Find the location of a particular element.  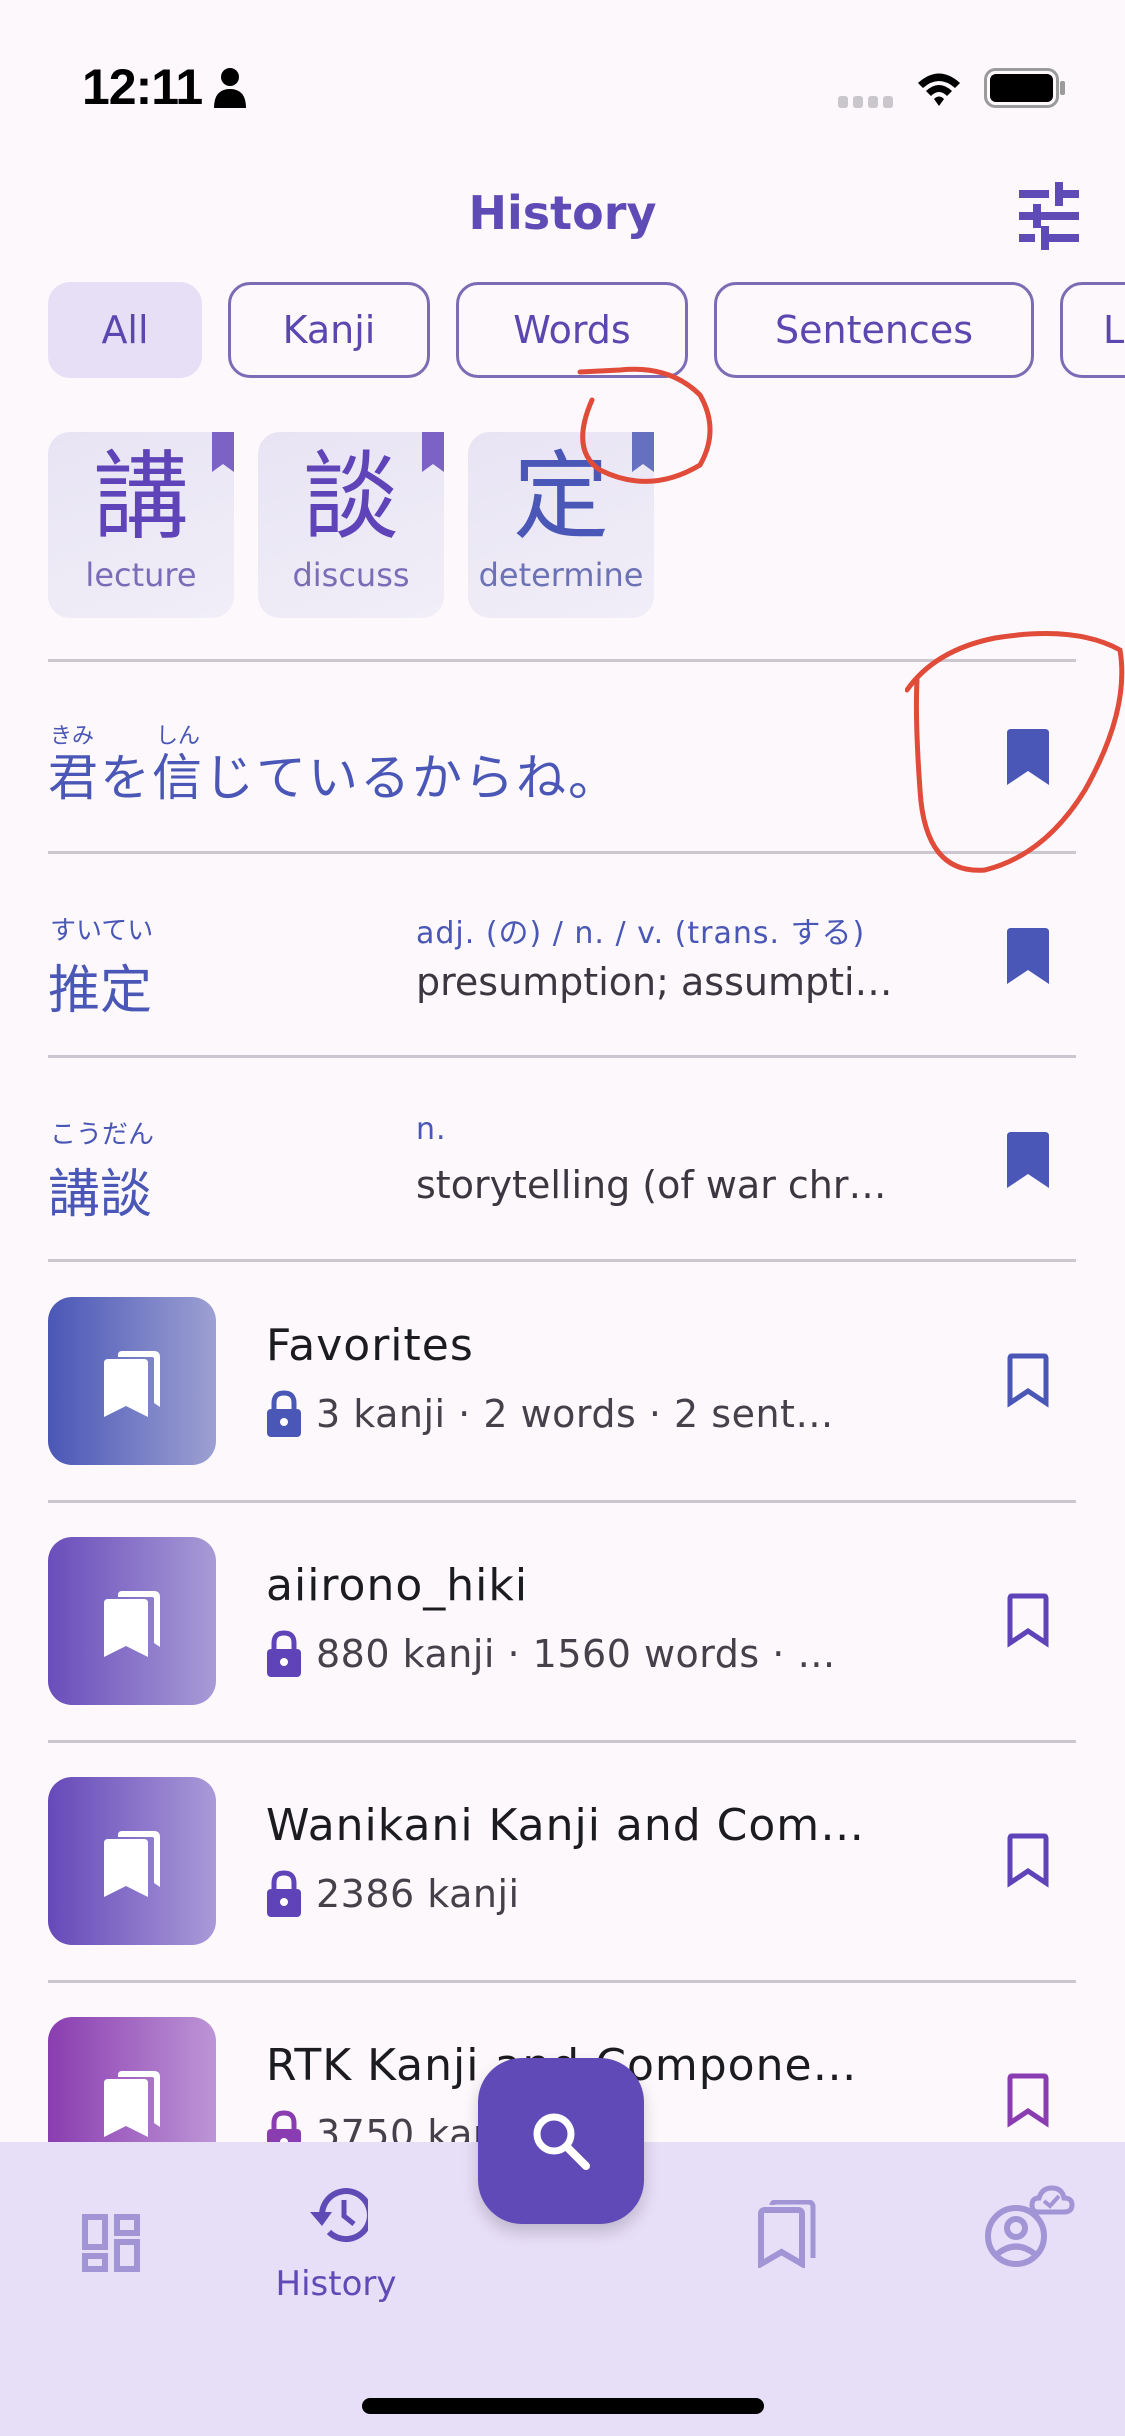

list-name: aiirono_hiki is located at coordinates (397, 1585).